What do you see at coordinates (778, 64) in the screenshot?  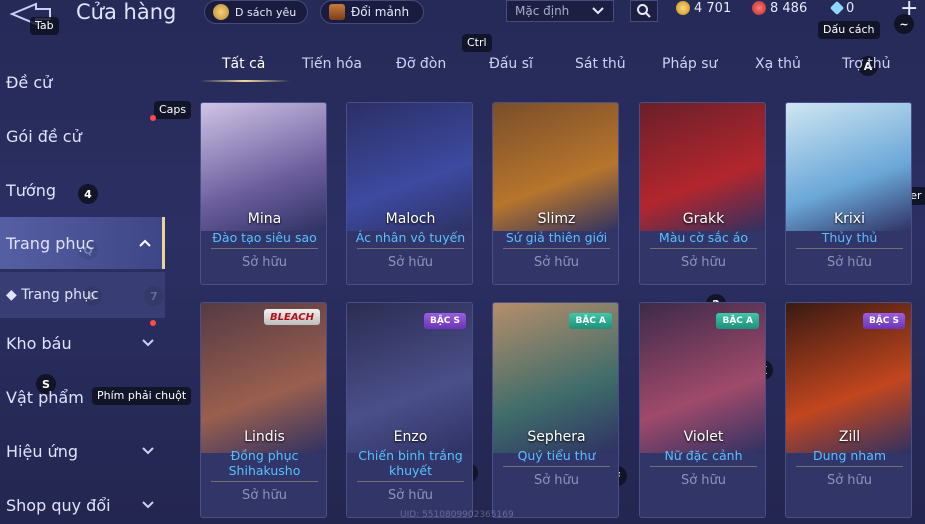 I see `tab-marksman: Xạ thủ` at bounding box center [778, 64].